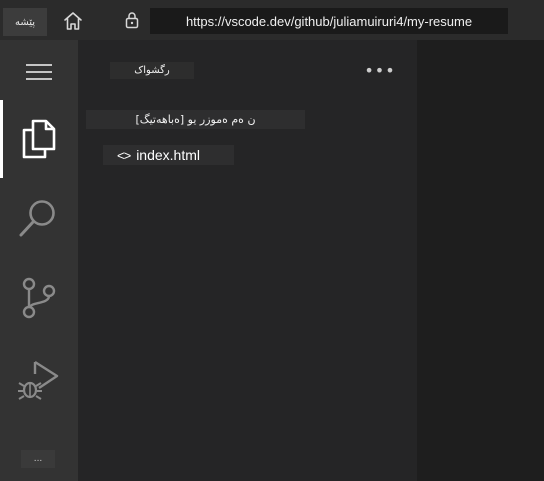 The image size is (544, 481). I want to click on html-file-icon: <>, so click(124, 155).